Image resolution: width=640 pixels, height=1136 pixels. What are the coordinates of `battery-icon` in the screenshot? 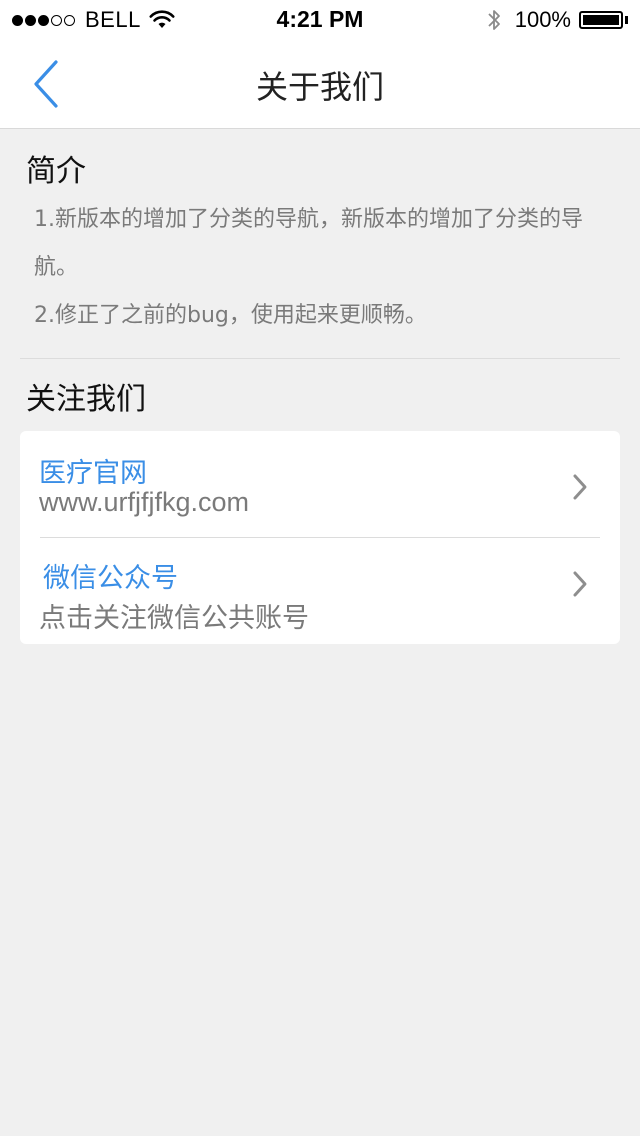 It's located at (601, 20).